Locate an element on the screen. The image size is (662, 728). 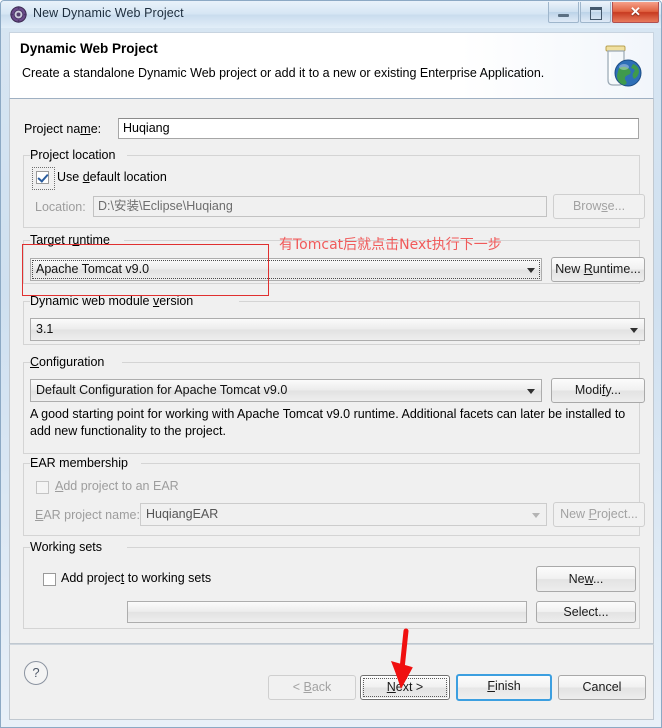
project-location-group-title: Project location is located at coordinates (73, 155).